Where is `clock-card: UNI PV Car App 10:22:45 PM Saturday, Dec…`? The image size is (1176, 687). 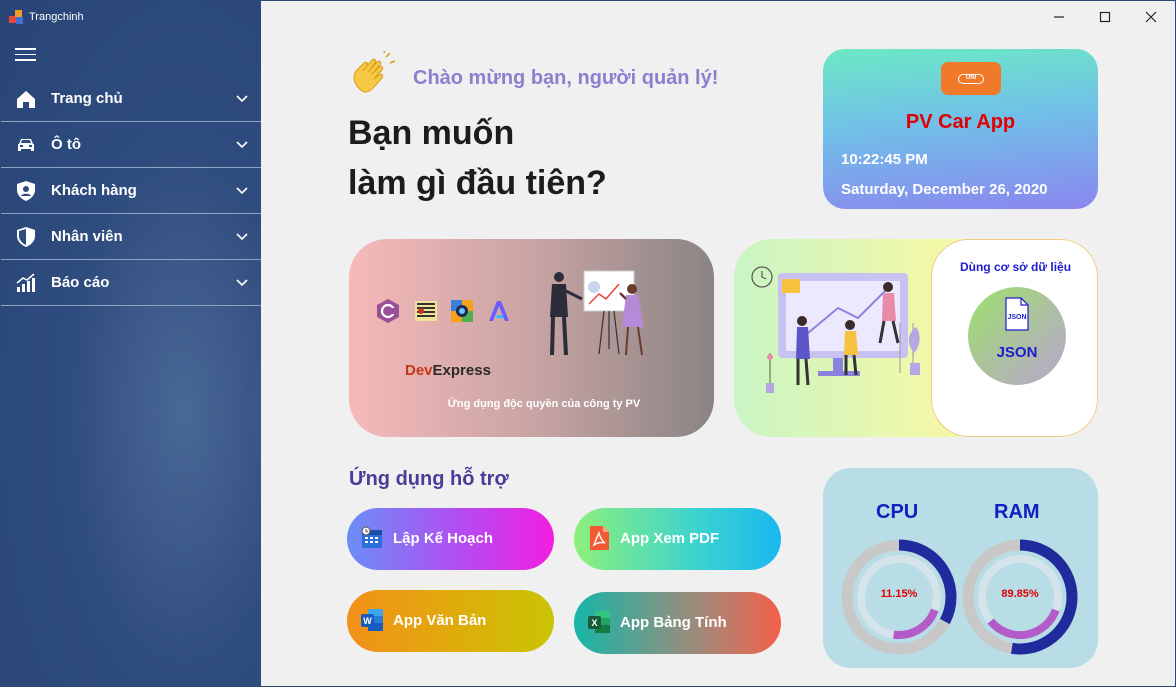 clock-card: UNI PV Car App 10:22:45 PM Saturday, Dec… is located at coordinates (960, 129).